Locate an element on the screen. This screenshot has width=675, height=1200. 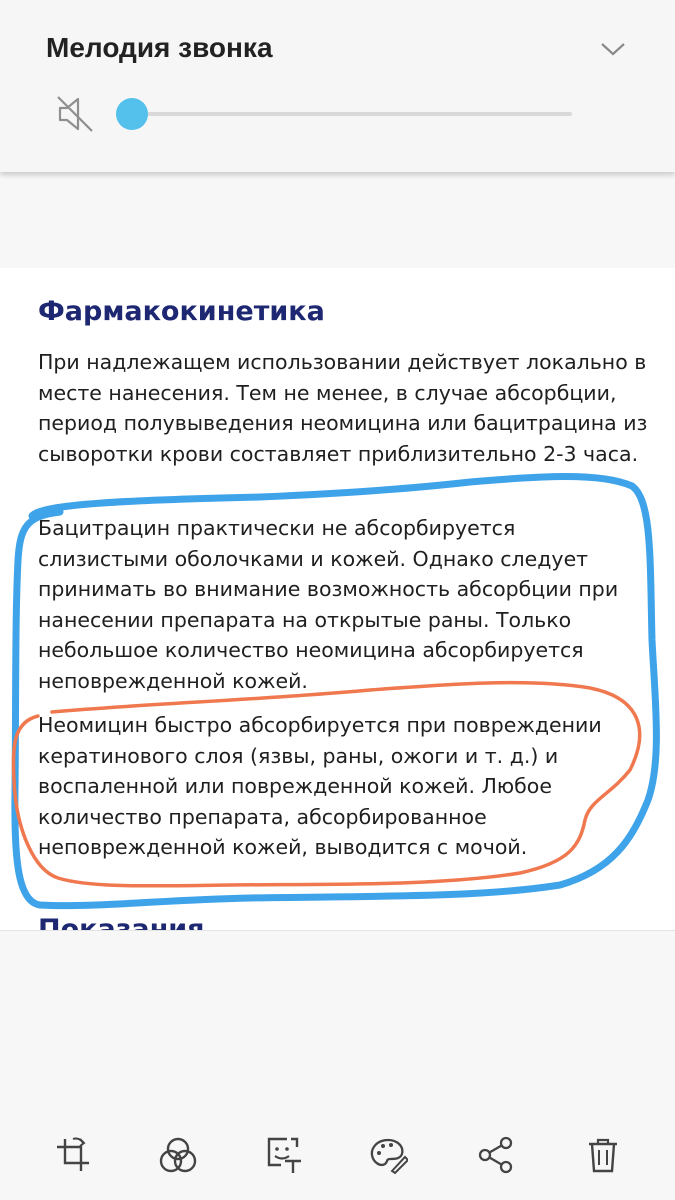
volume-slider-thumb is located at coordinates (132, 114).